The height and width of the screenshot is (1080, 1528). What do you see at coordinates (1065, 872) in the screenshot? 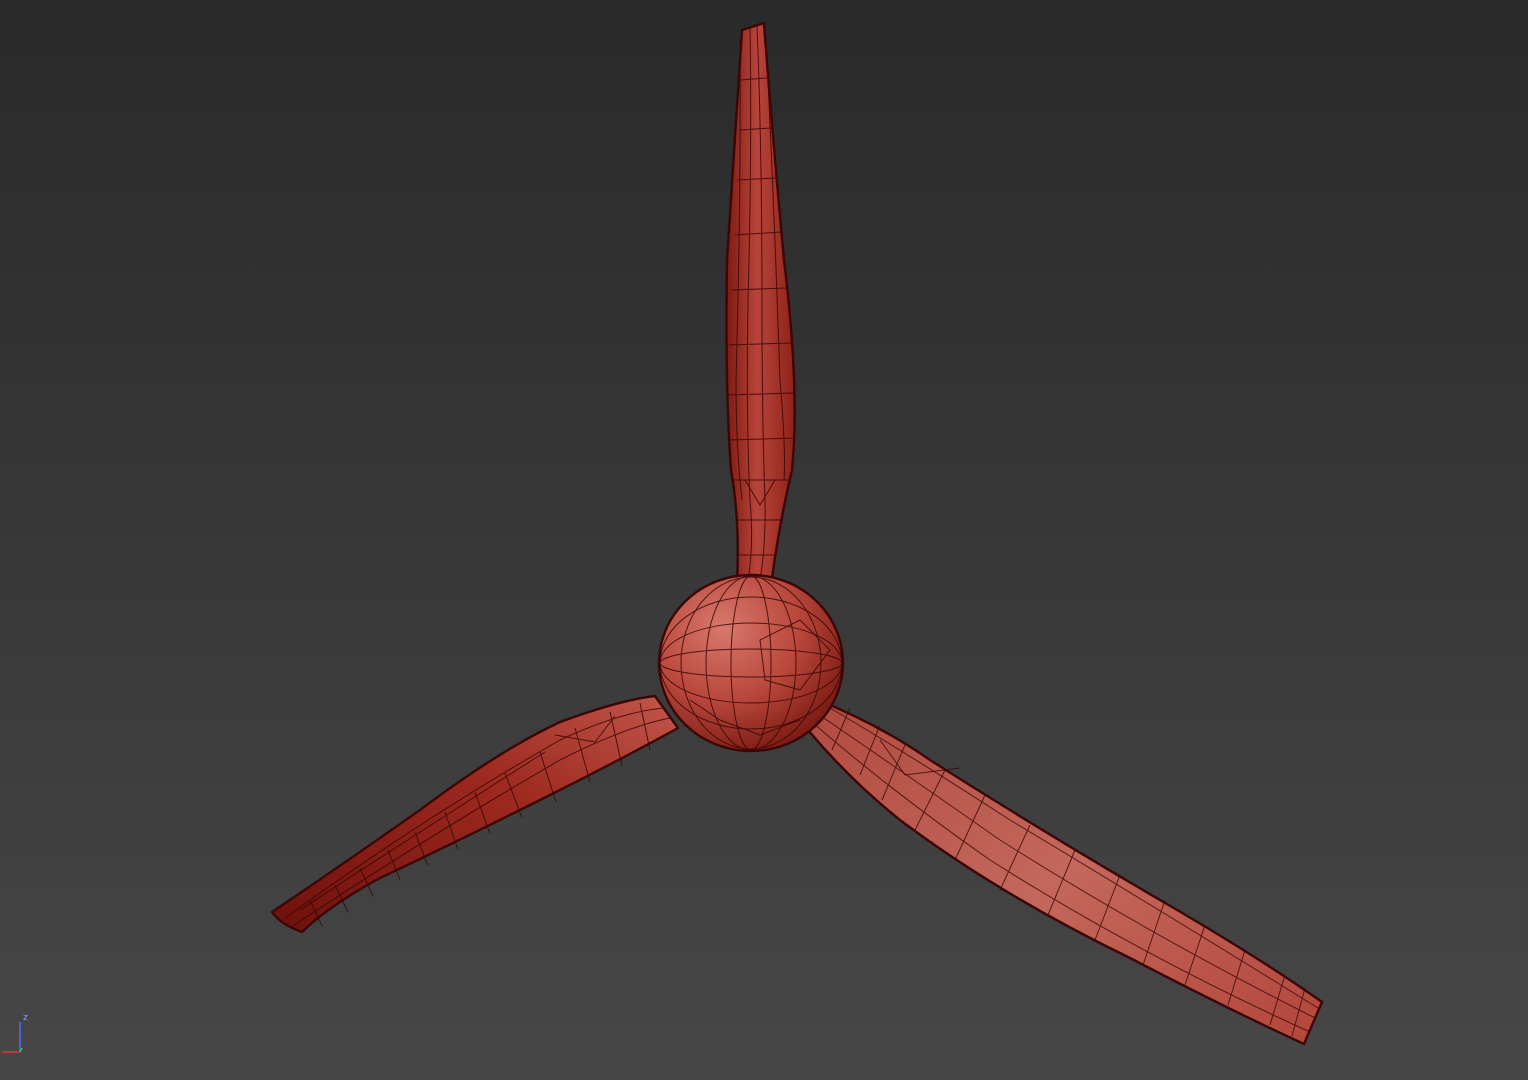
I see `blade-right` at bounding box center [1065, 872].